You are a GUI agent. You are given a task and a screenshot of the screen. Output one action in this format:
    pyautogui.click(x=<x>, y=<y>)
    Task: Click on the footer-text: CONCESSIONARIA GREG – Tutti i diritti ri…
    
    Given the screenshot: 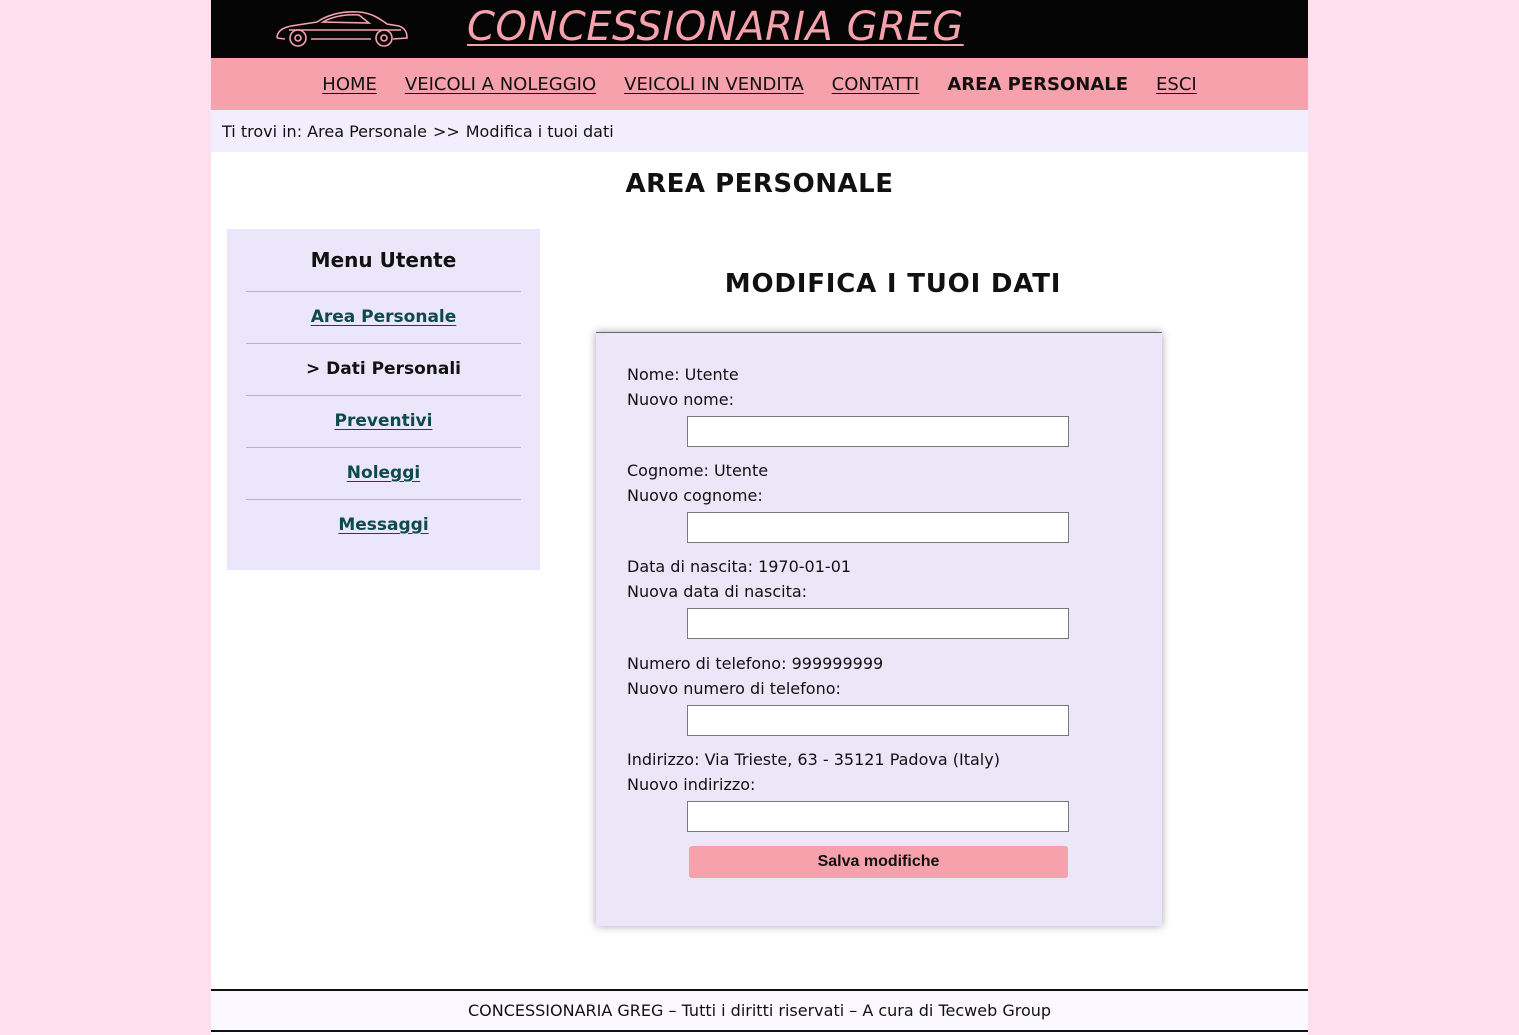 What is the action you would take?
    pyautogui.click(x=759, y=1010)
    